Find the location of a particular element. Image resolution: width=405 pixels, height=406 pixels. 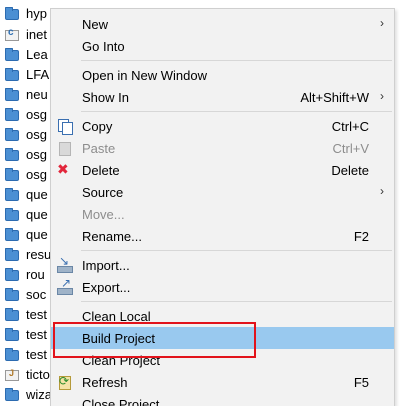

shortcut-label: Ctrl+C is located at coordinates (350, 126).